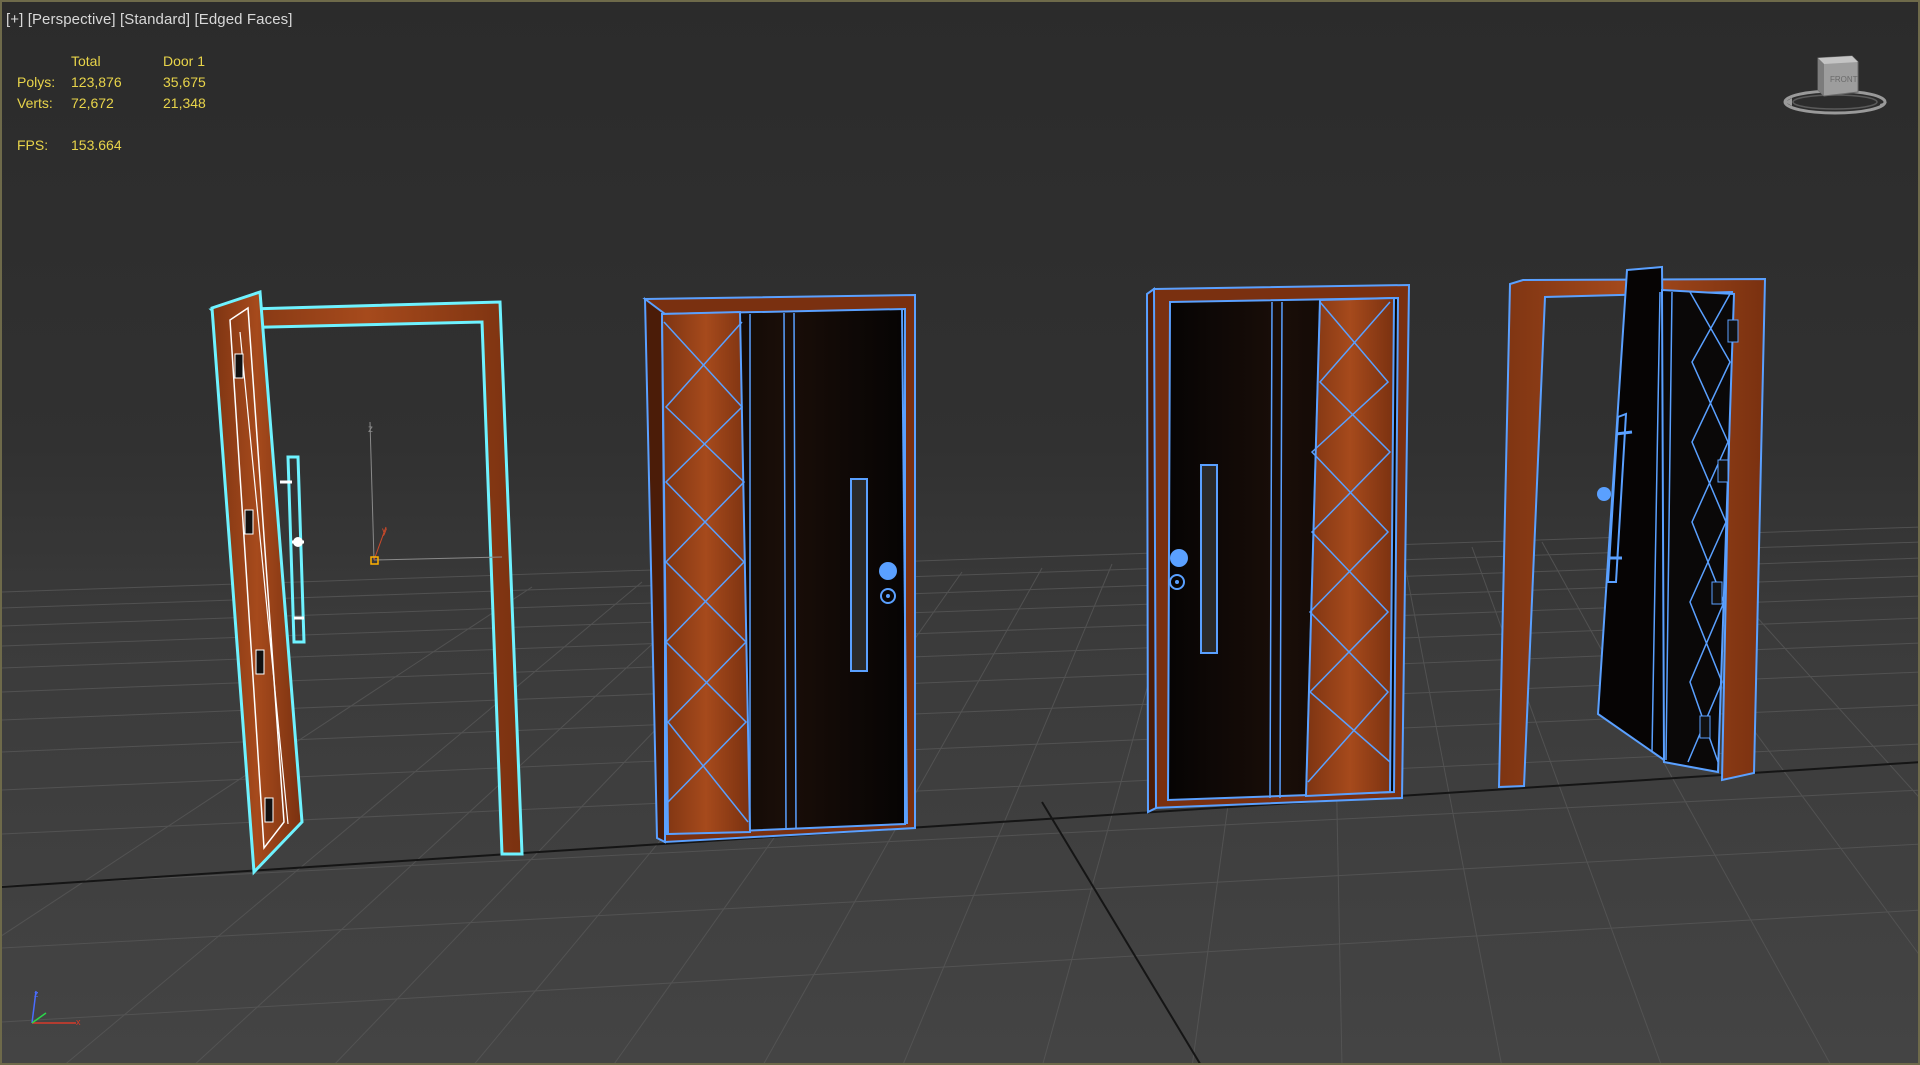  Describe the element at coordinates (1844, 79) in the screenshot. I see `viewcube-face-label: FRONT` at that location.